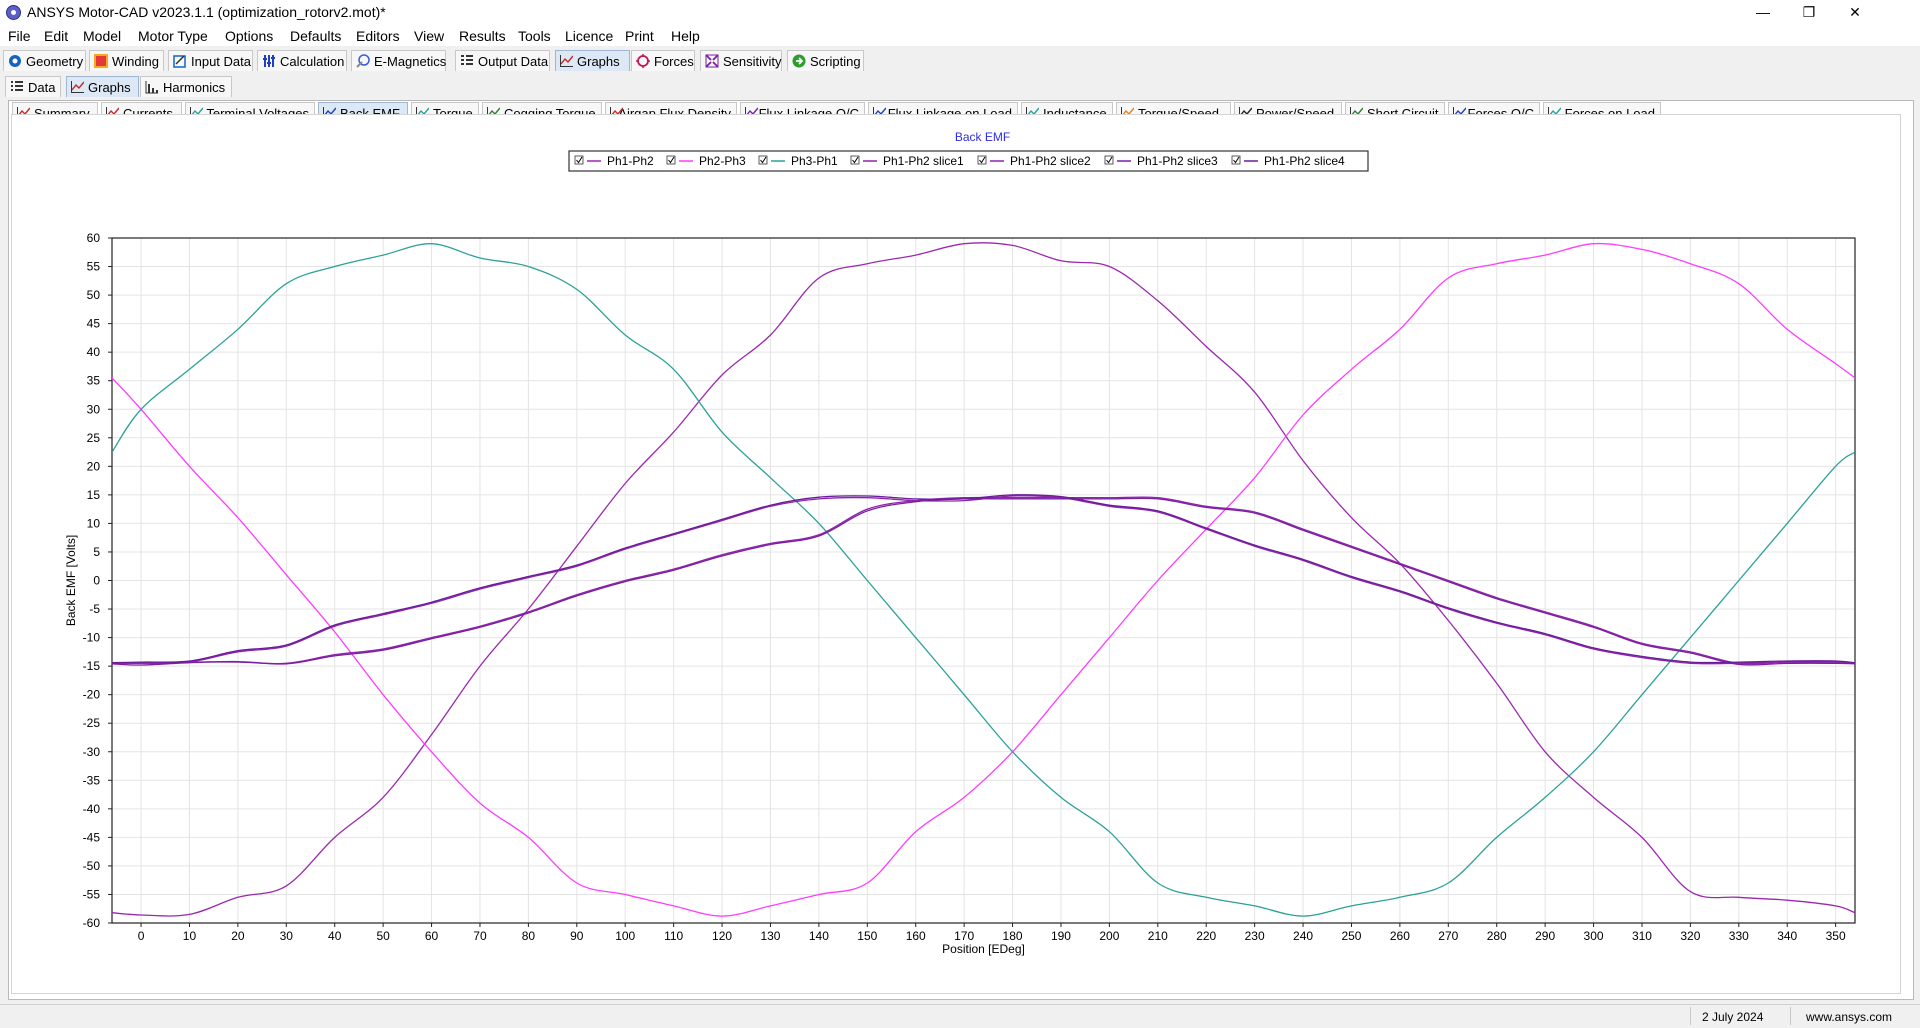  I want to click on e-magnetics-icon, so click(363, 61).